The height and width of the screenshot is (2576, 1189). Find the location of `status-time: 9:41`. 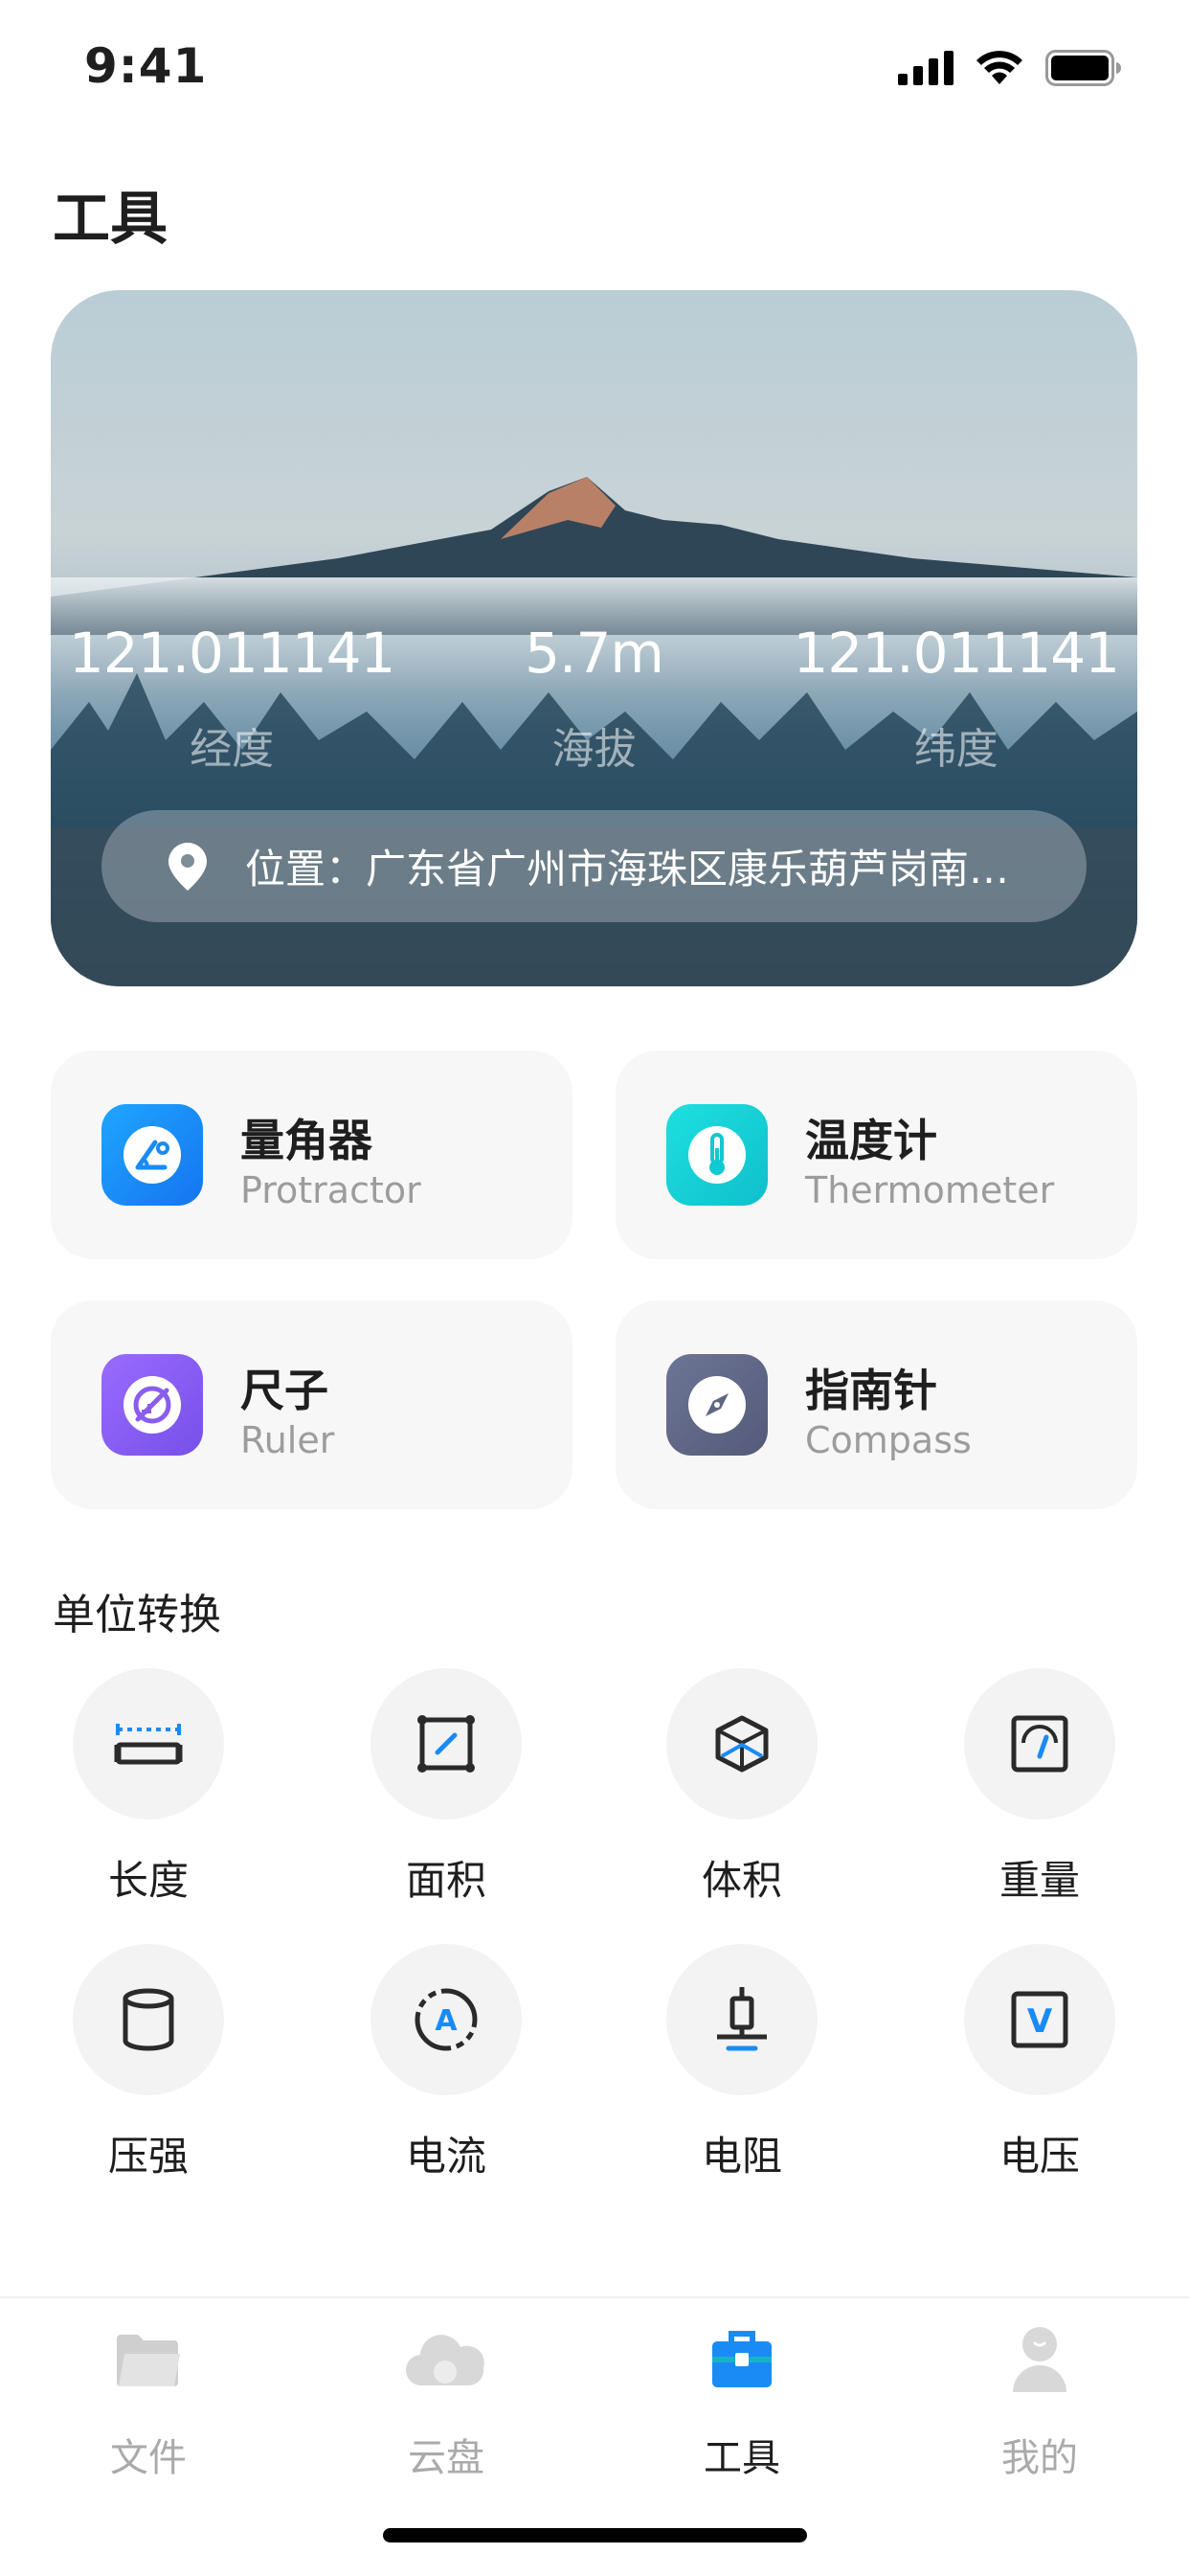

status-time: 9:41 is located at coordinates (146, 66).